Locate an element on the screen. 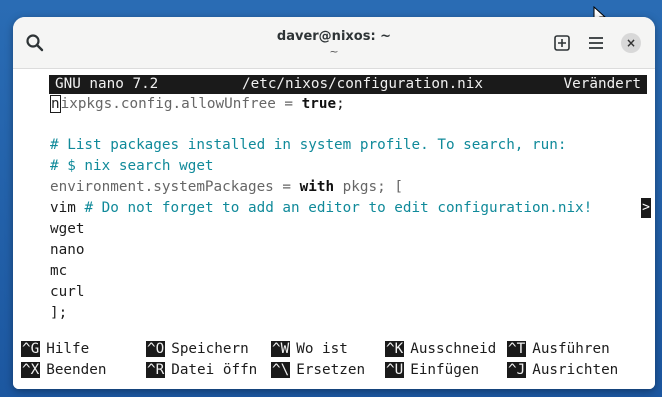 Image resolution: width=662 pixels, height=397 pixels. code-keyword-with: with is located at coordinates (317, 187).